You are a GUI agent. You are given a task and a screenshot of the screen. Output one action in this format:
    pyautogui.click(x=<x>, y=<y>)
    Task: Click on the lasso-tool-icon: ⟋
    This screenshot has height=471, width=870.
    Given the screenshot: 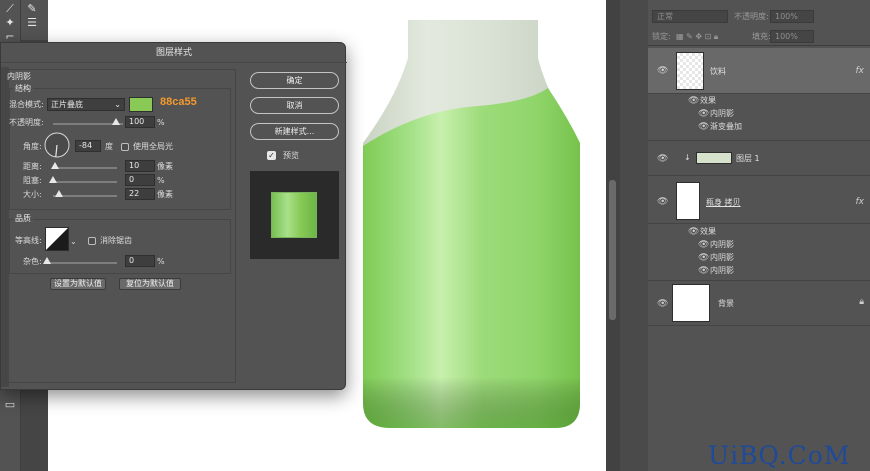 What is the action you would take?
    pyautogui.click(x=10, y=9)
    